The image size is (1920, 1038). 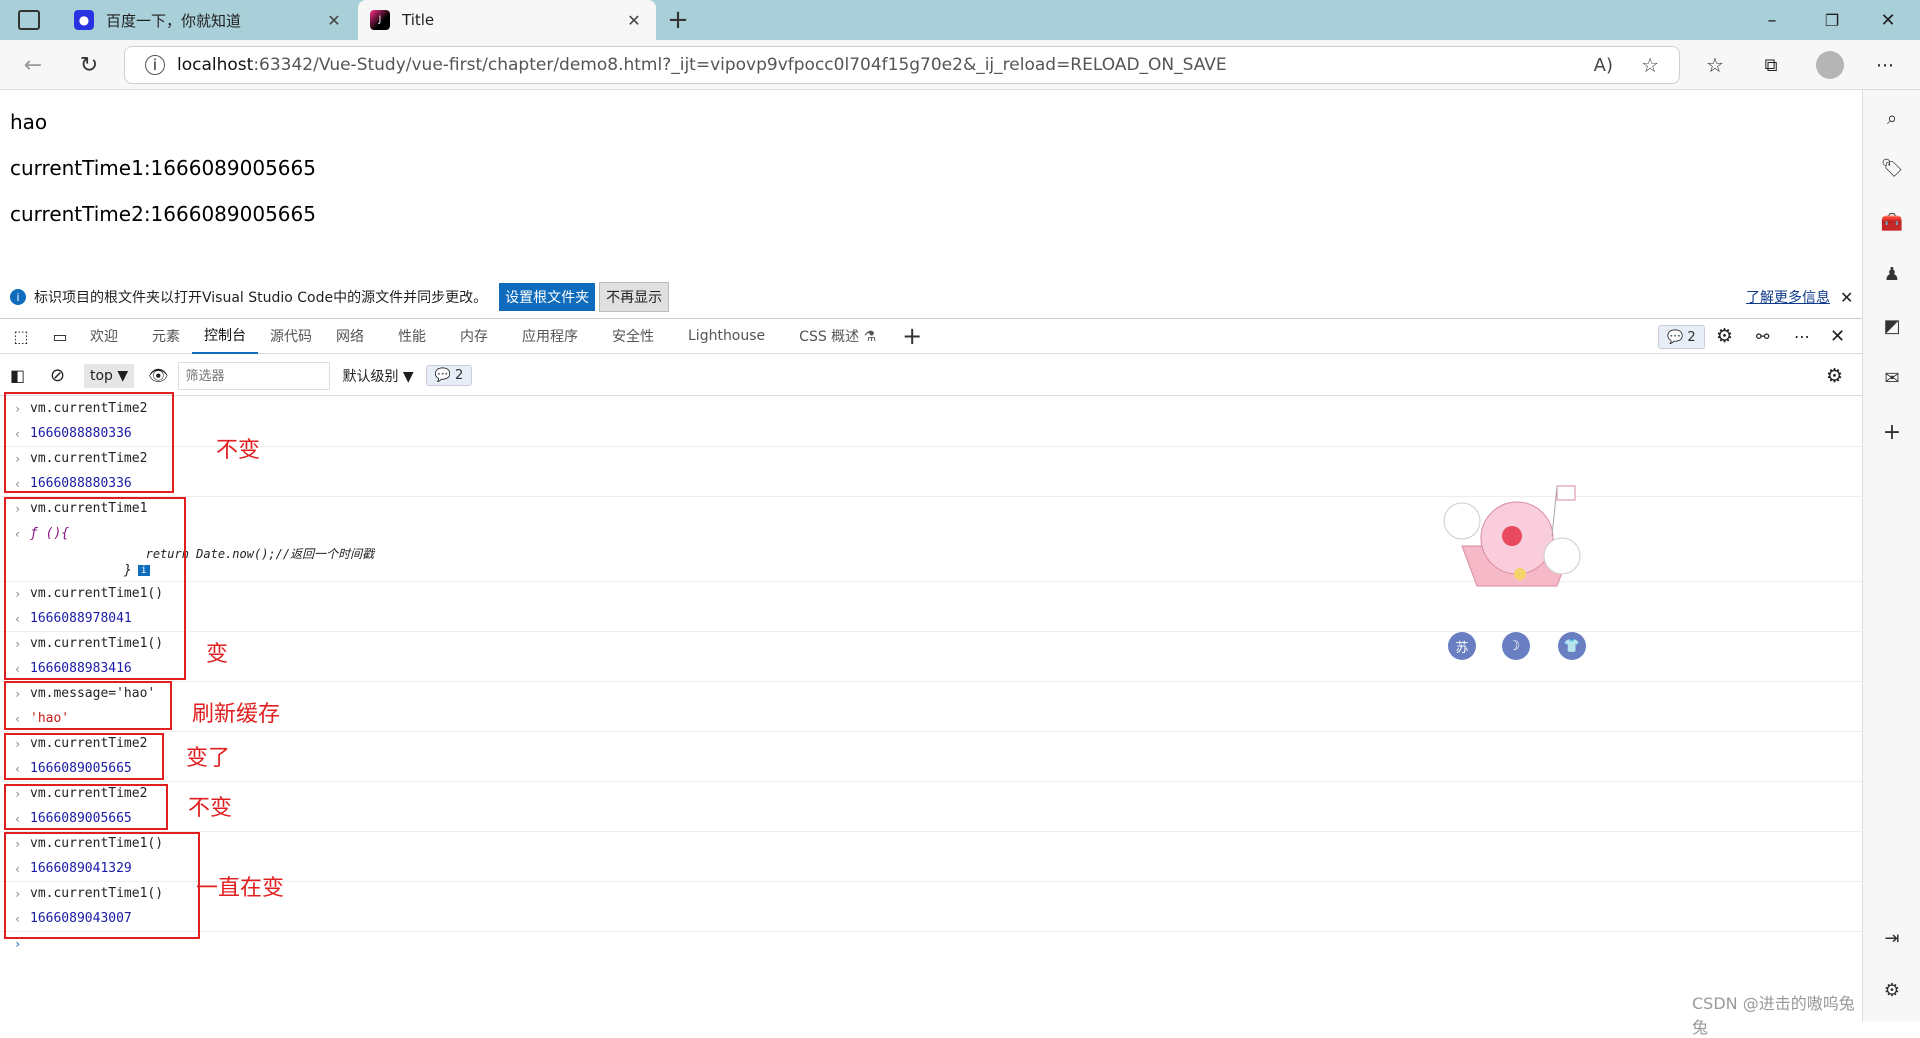 What do you see at coordinates (33, 65) in the screenshot?
I see `back-icon: ←` at bounding box center [33, 65].